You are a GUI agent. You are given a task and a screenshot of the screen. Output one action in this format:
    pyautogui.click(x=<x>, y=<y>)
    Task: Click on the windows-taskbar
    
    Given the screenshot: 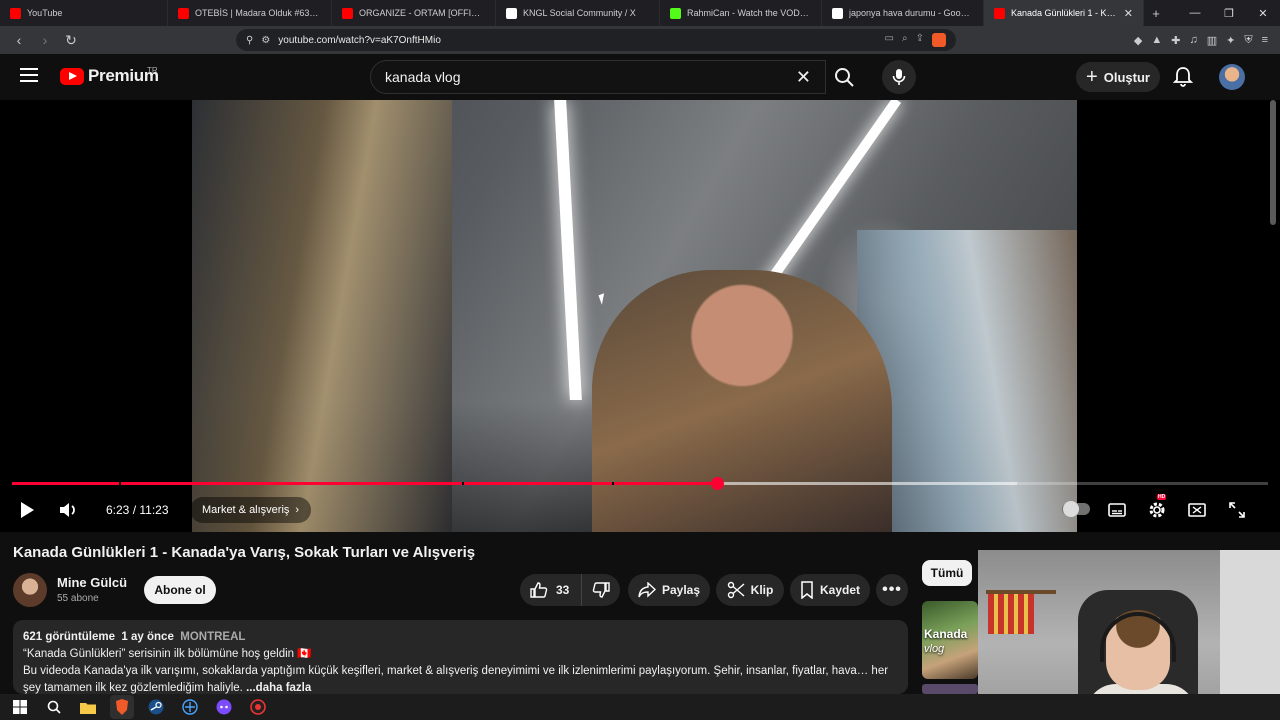 What is the action you would take?
    pyautogui.click(x=640, y=707)
    